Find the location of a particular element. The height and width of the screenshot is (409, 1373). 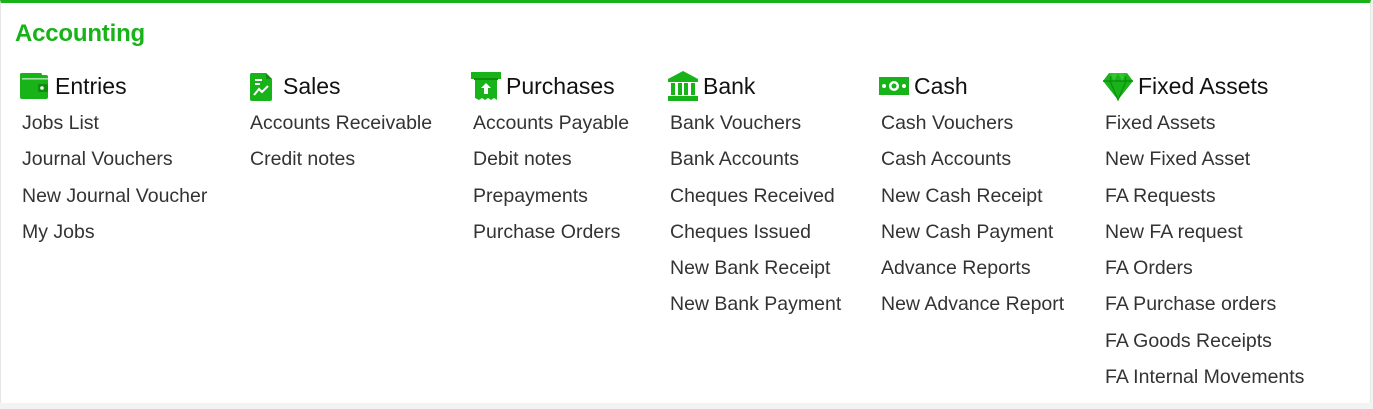

link-accounts-receivable: Accounts Receivable is located at coordinates (339, 123).